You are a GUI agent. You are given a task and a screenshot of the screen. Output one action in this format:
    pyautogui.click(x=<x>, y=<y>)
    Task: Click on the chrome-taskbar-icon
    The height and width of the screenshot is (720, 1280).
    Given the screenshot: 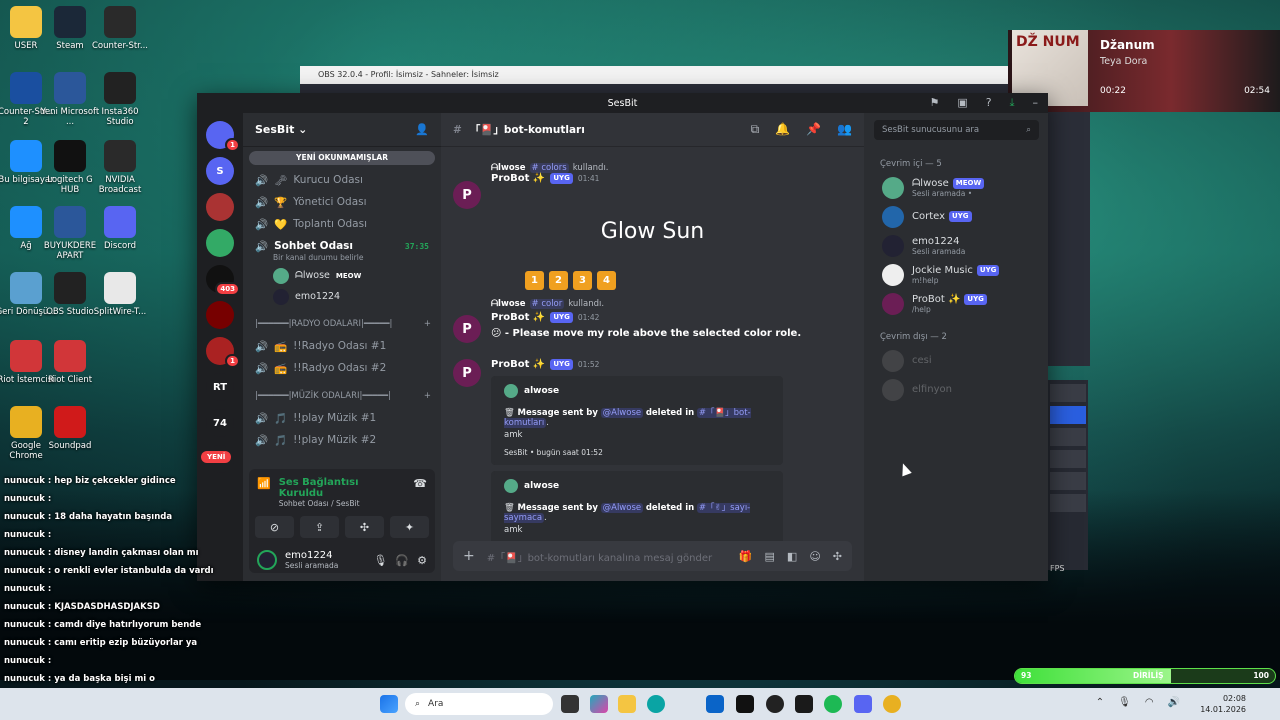 What is the action you would take?
    pyautogui.click(x=892, y=704)
    